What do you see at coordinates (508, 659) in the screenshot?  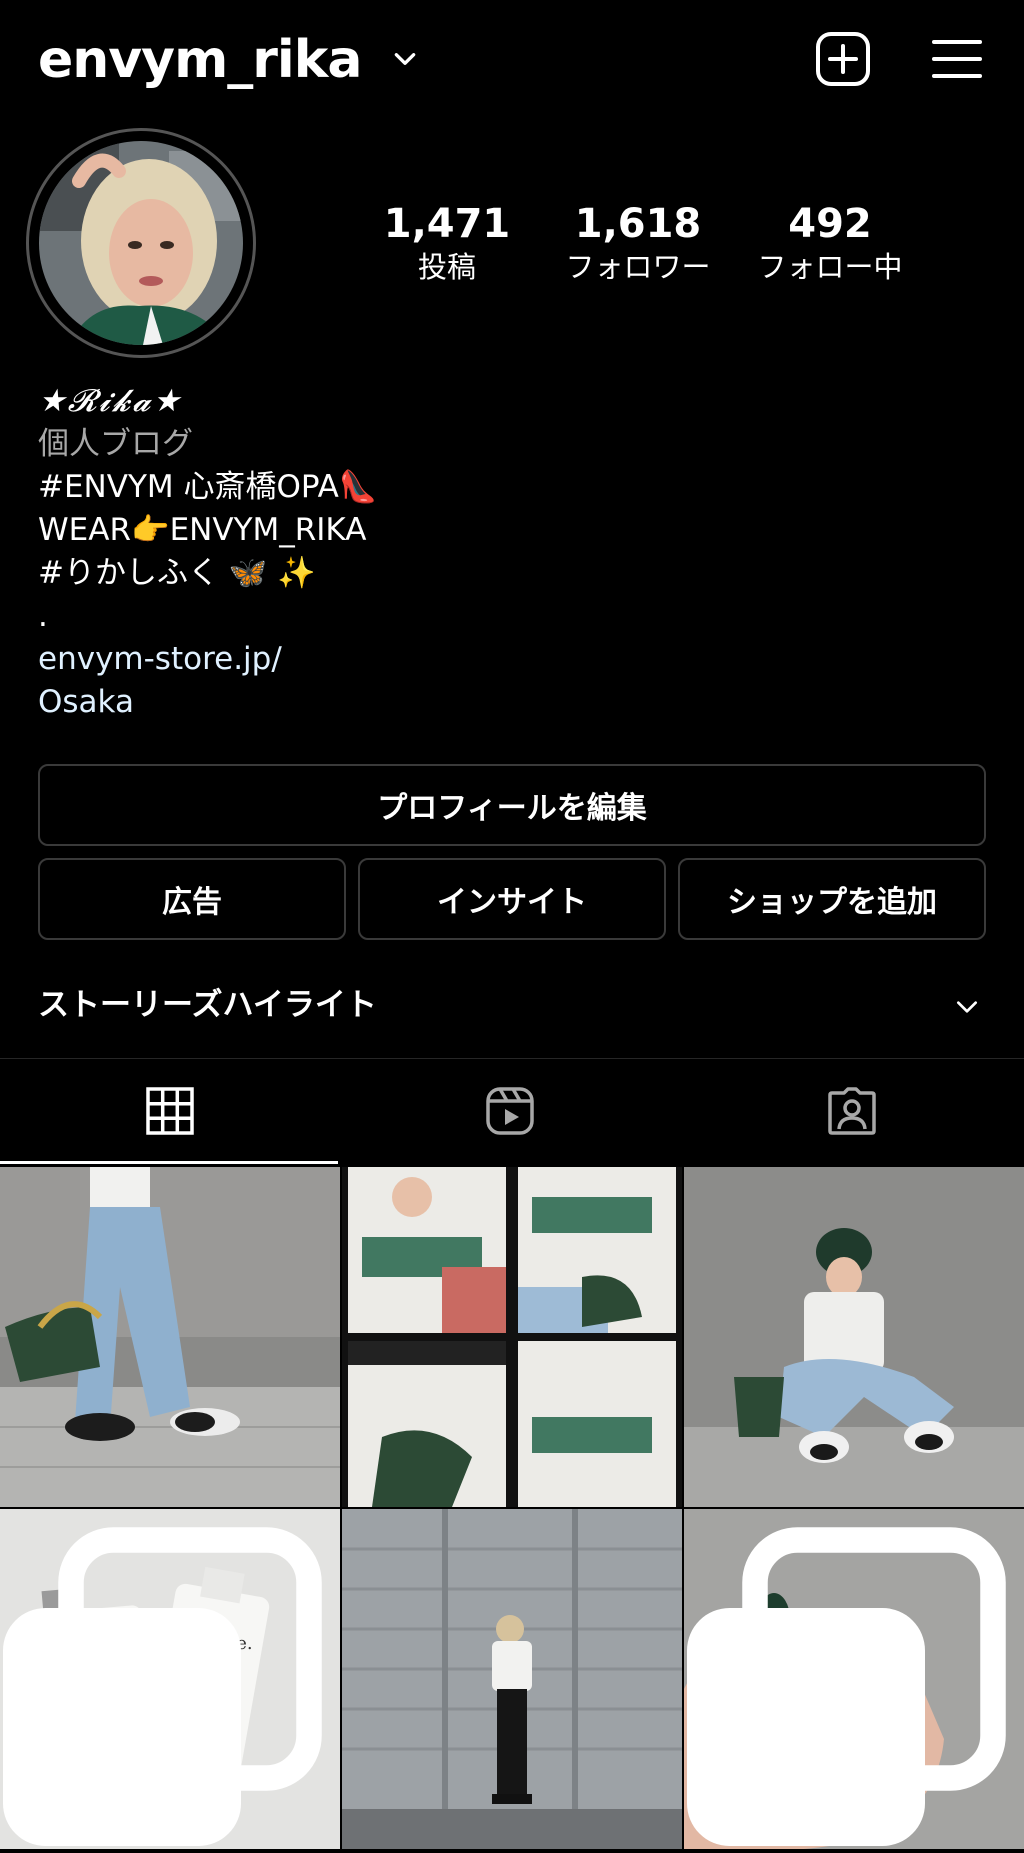 I see `bio-website-link: envym-store.jp/` at bounding box center [508, 659].